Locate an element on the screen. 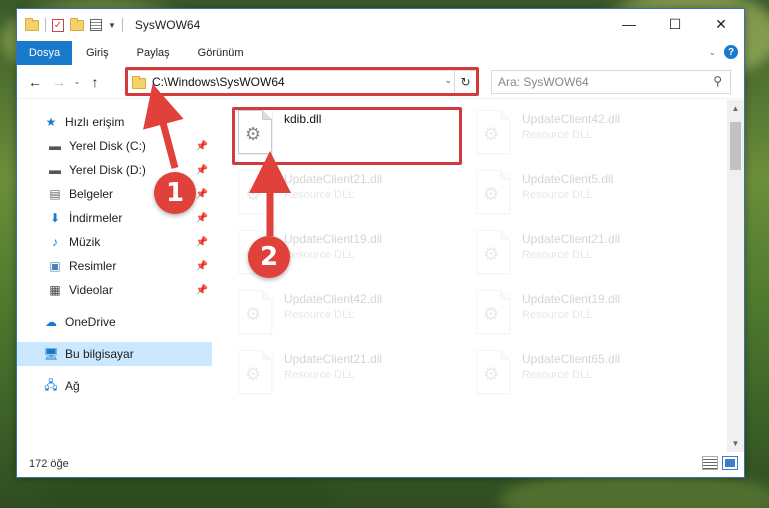 The height and width of the screenshot is (508, 769). status-bar: 172 öğe is located at coordinates (380, 464).